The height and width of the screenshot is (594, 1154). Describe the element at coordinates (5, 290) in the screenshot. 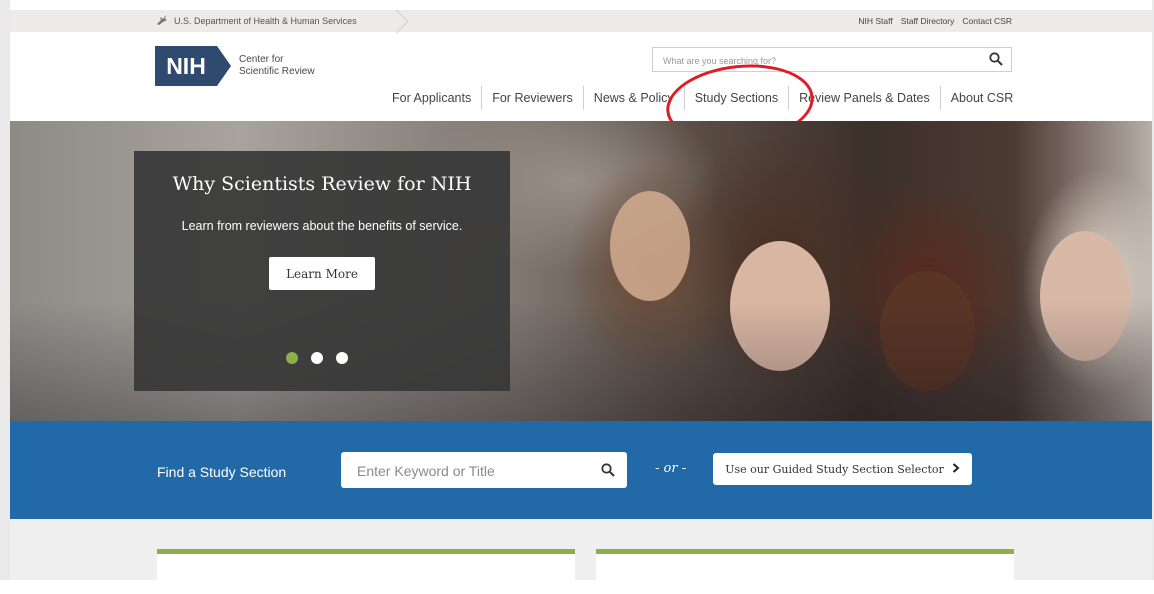

I see `browser-left-gutter` at that location.